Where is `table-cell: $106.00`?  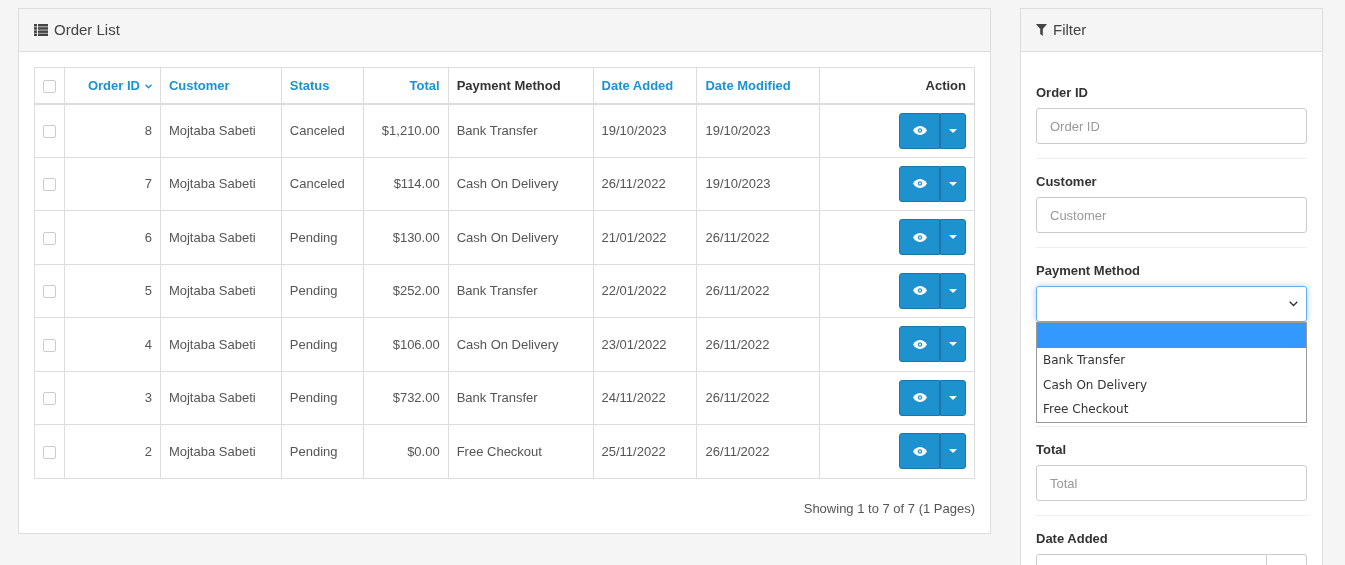 table-cell: $106.00 is located at coordinates (406, 344).